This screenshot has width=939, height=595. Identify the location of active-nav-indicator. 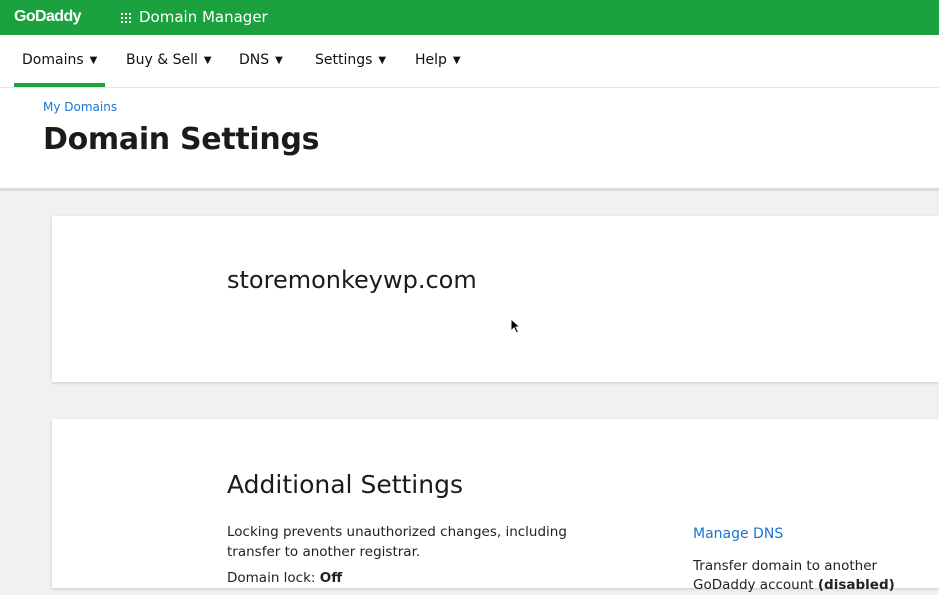
(59, 85).